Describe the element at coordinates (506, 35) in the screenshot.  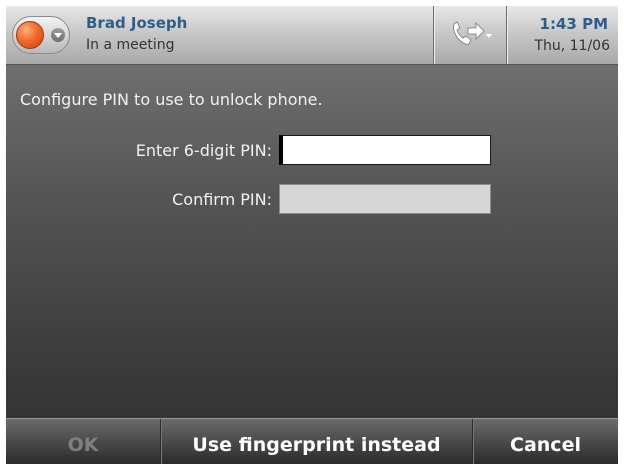
I see `header-divider` at that location.